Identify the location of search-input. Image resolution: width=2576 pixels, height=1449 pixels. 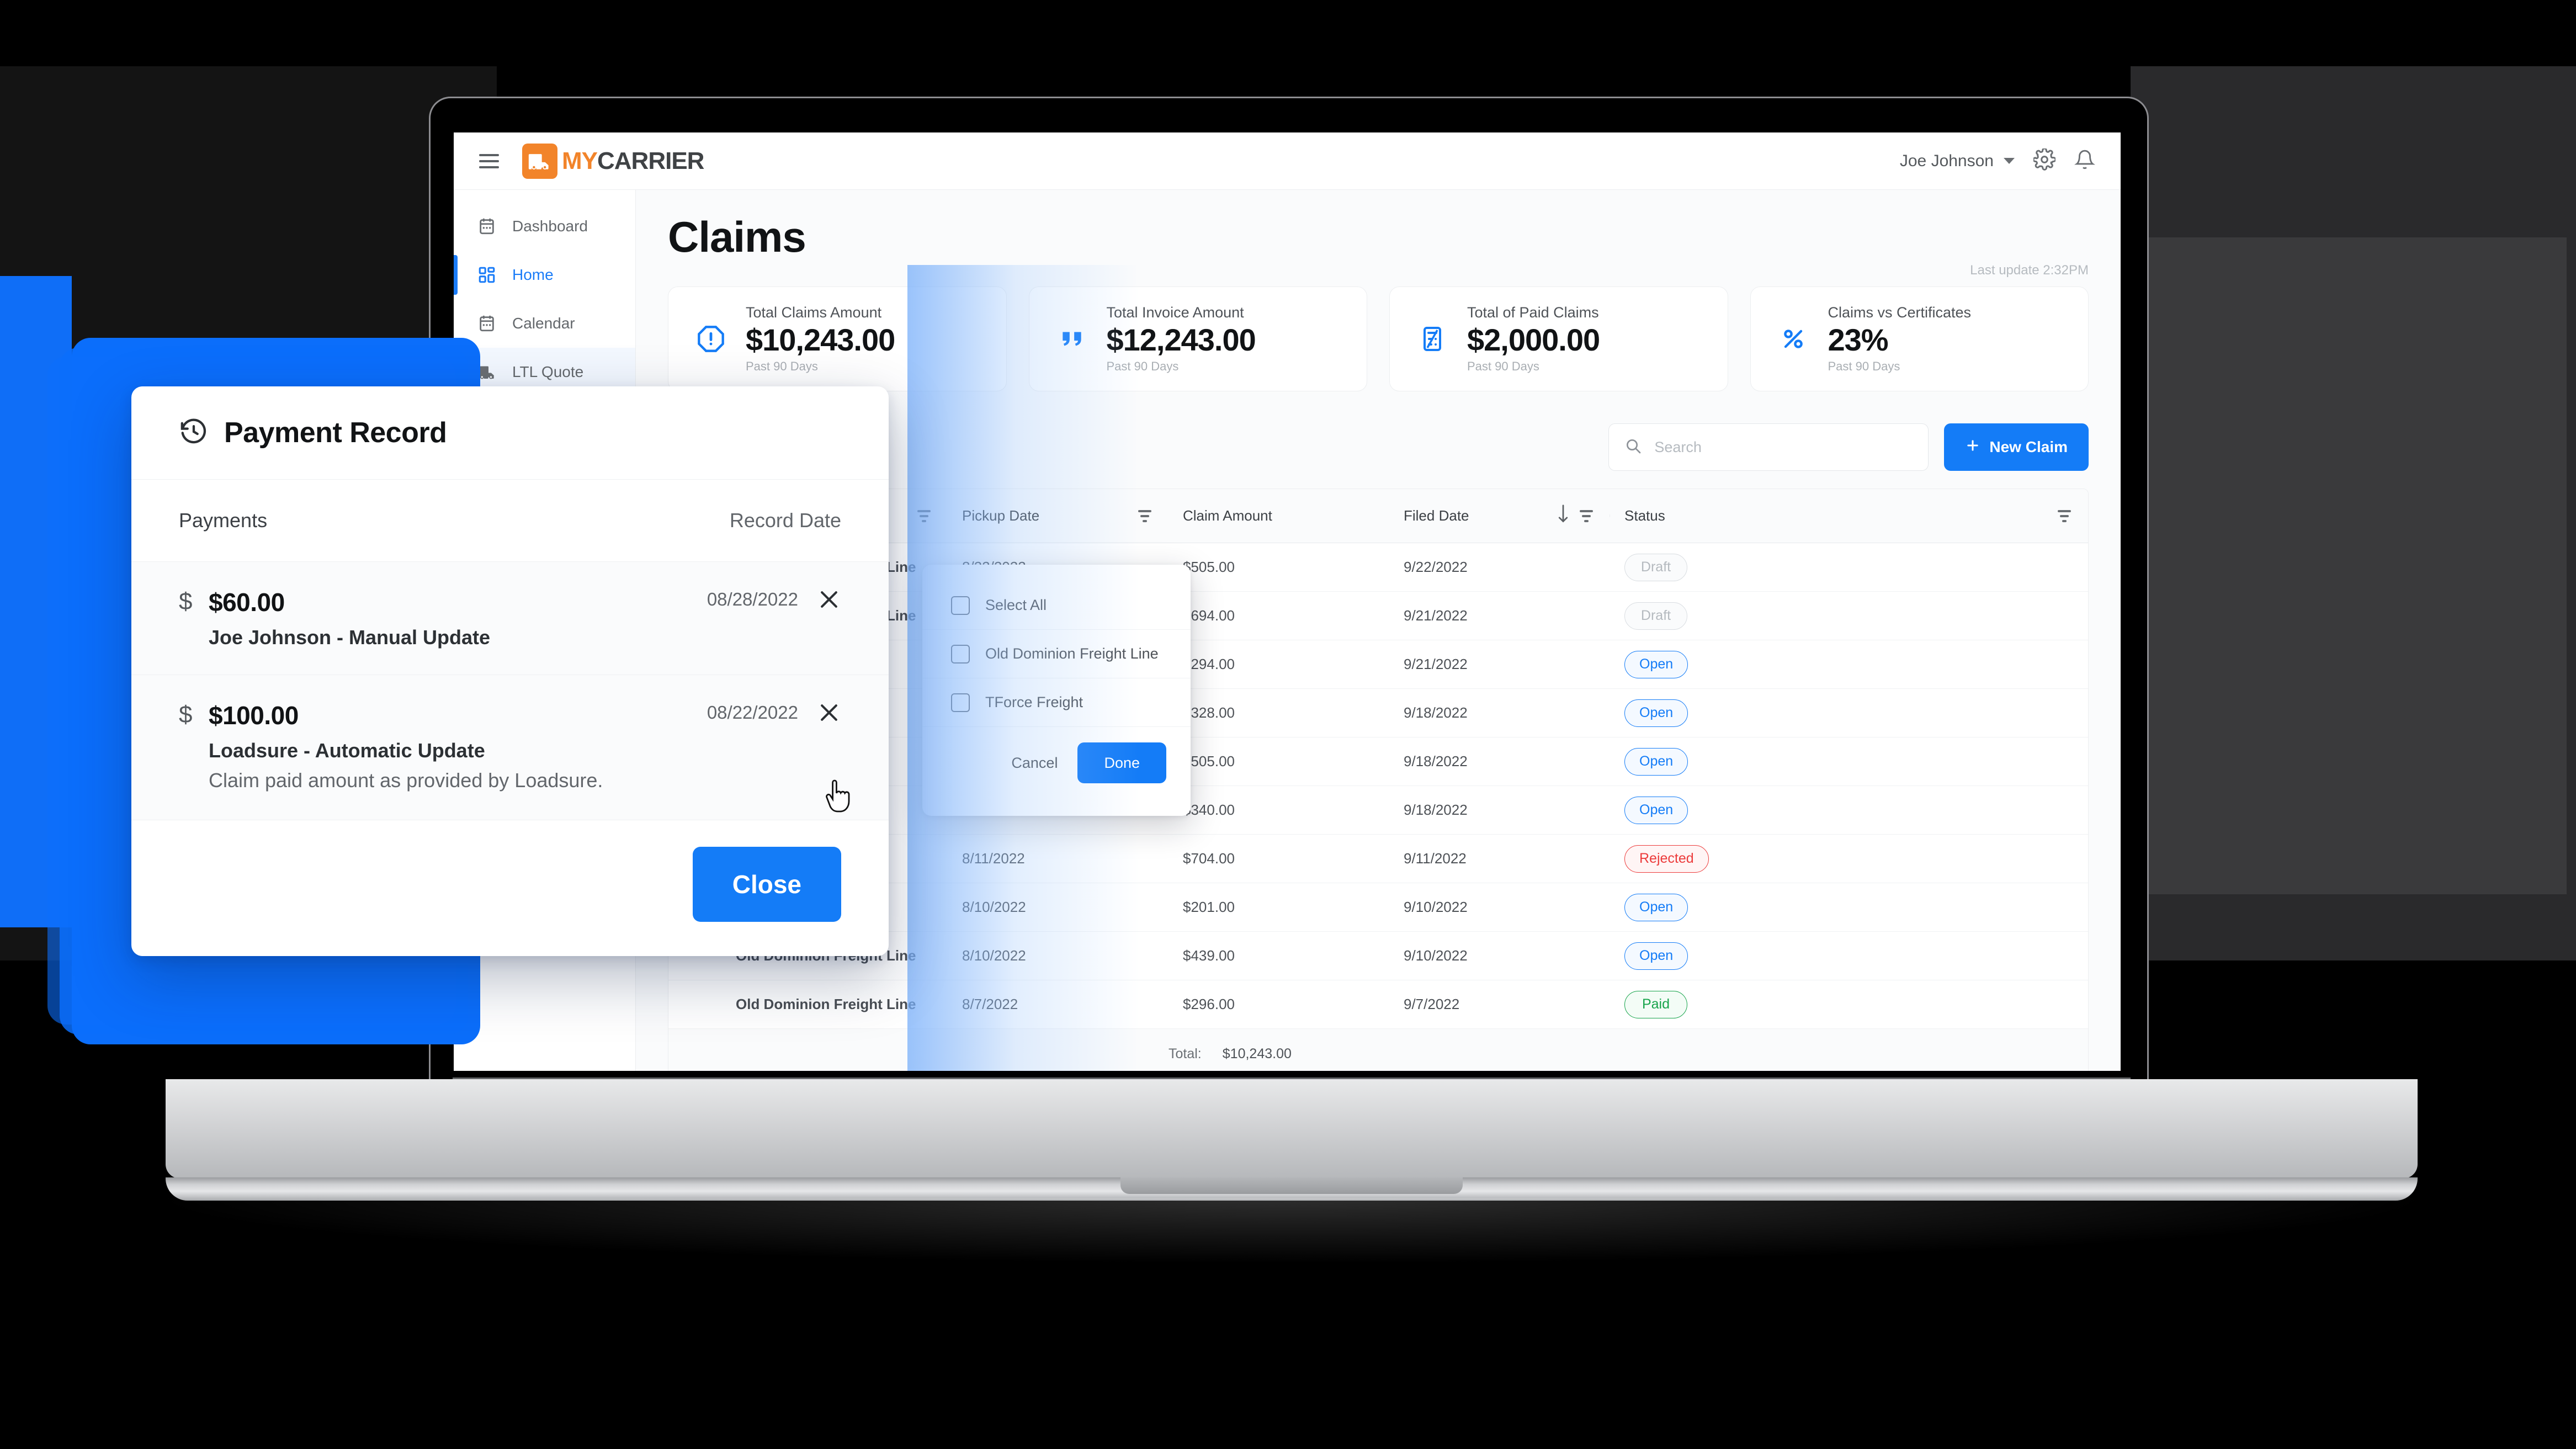
(1783, 447).